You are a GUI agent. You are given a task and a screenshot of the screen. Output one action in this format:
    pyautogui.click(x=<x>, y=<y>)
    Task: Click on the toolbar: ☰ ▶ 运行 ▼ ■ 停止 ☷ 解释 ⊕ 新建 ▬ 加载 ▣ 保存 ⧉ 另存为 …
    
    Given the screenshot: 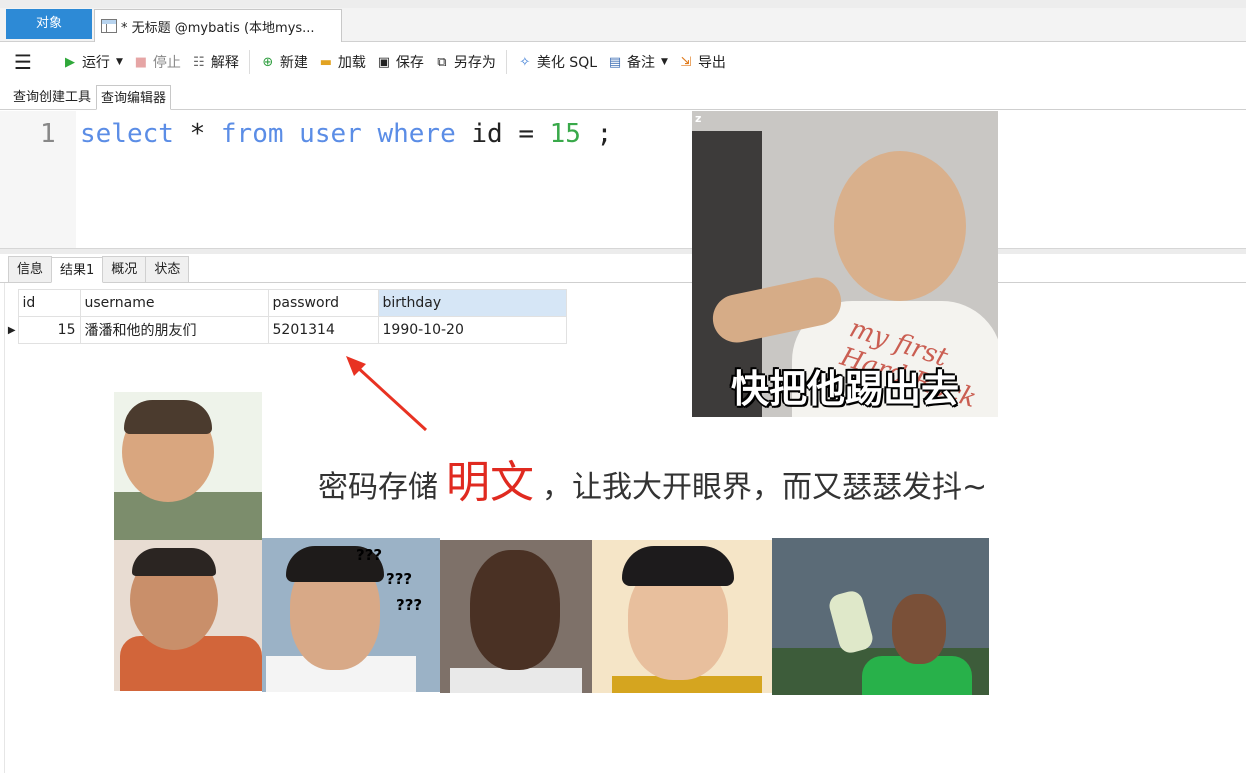 What is the action you would take?
    pyautogui.click(x=623, y=62)
    